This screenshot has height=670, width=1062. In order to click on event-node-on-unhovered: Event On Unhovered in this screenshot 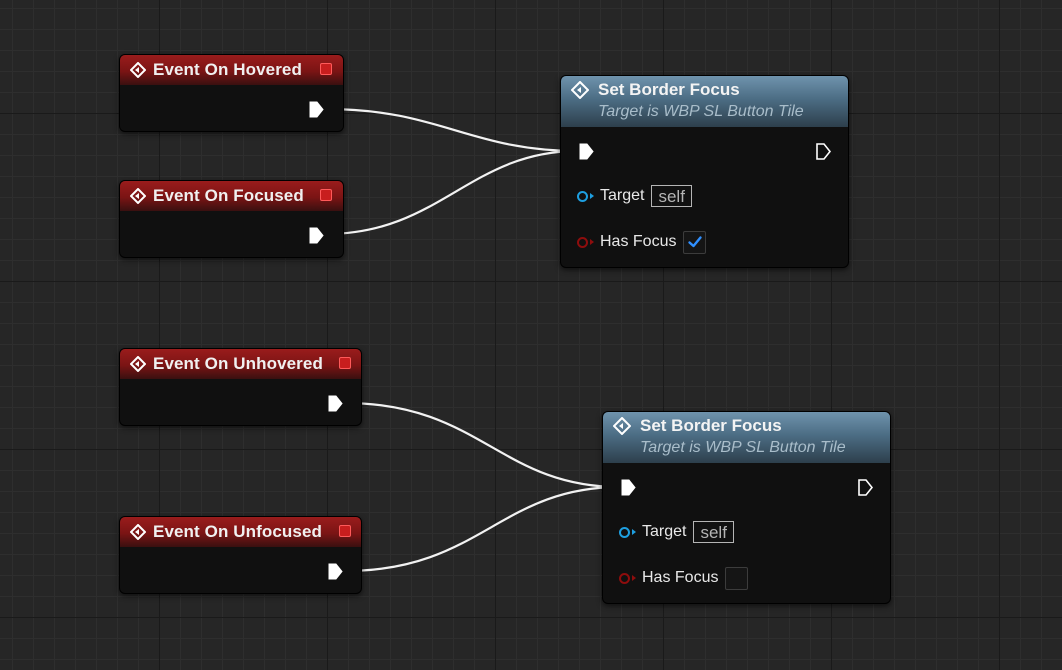, I will do `click(240, 387)`.